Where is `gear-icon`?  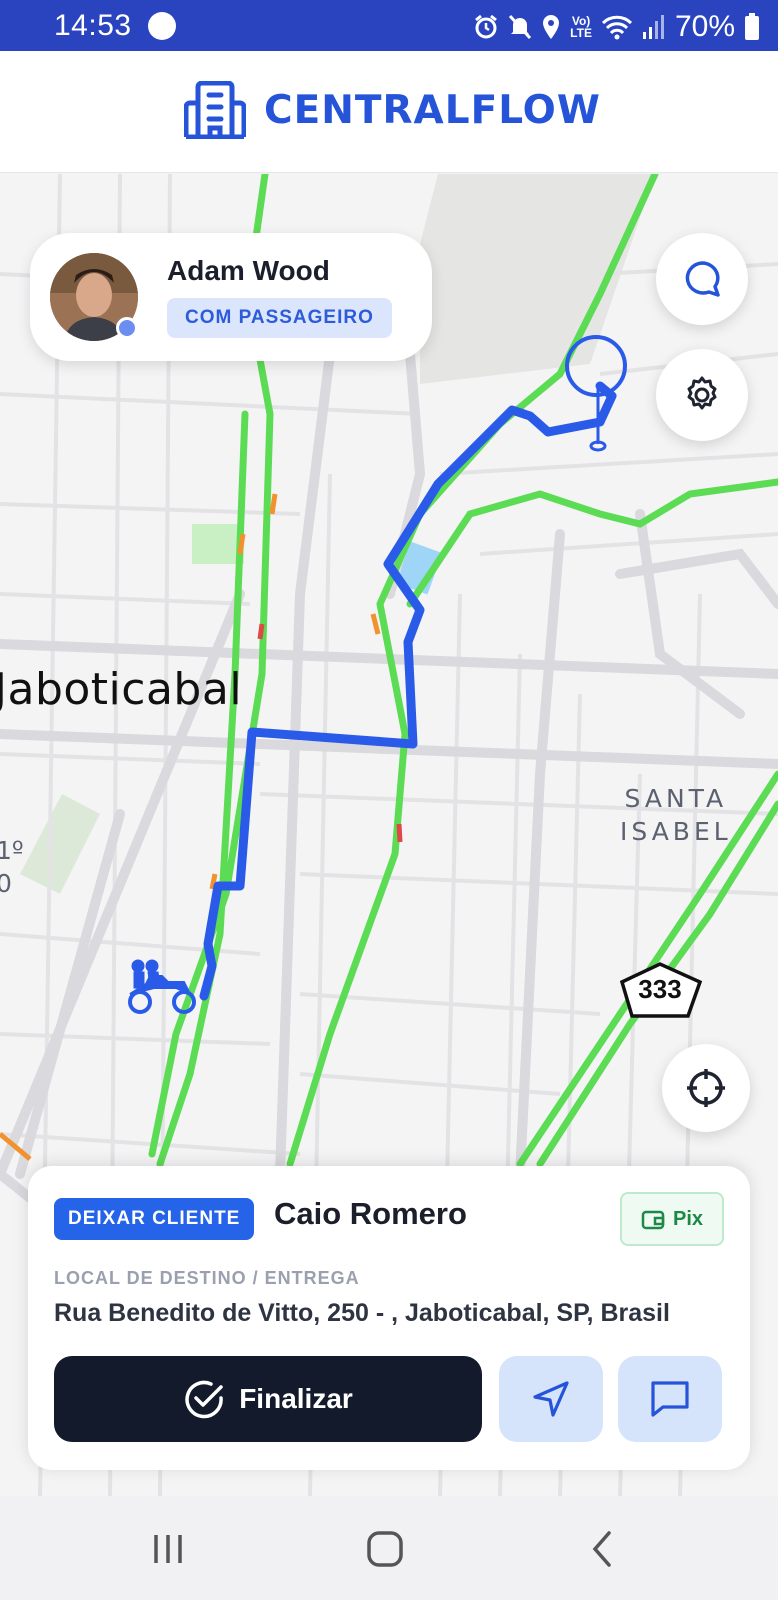
gear-icon is located at coordinates (702, 393).